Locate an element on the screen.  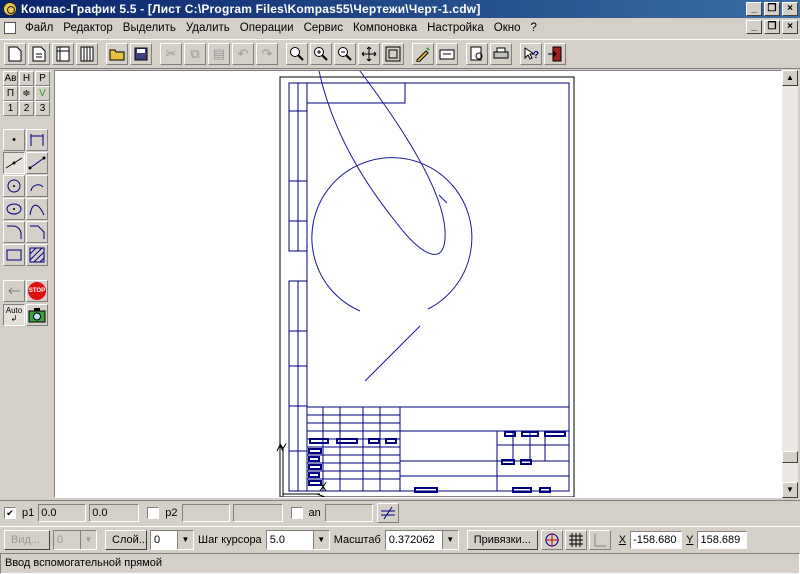
save-icon is located at coordinates (141, 54).